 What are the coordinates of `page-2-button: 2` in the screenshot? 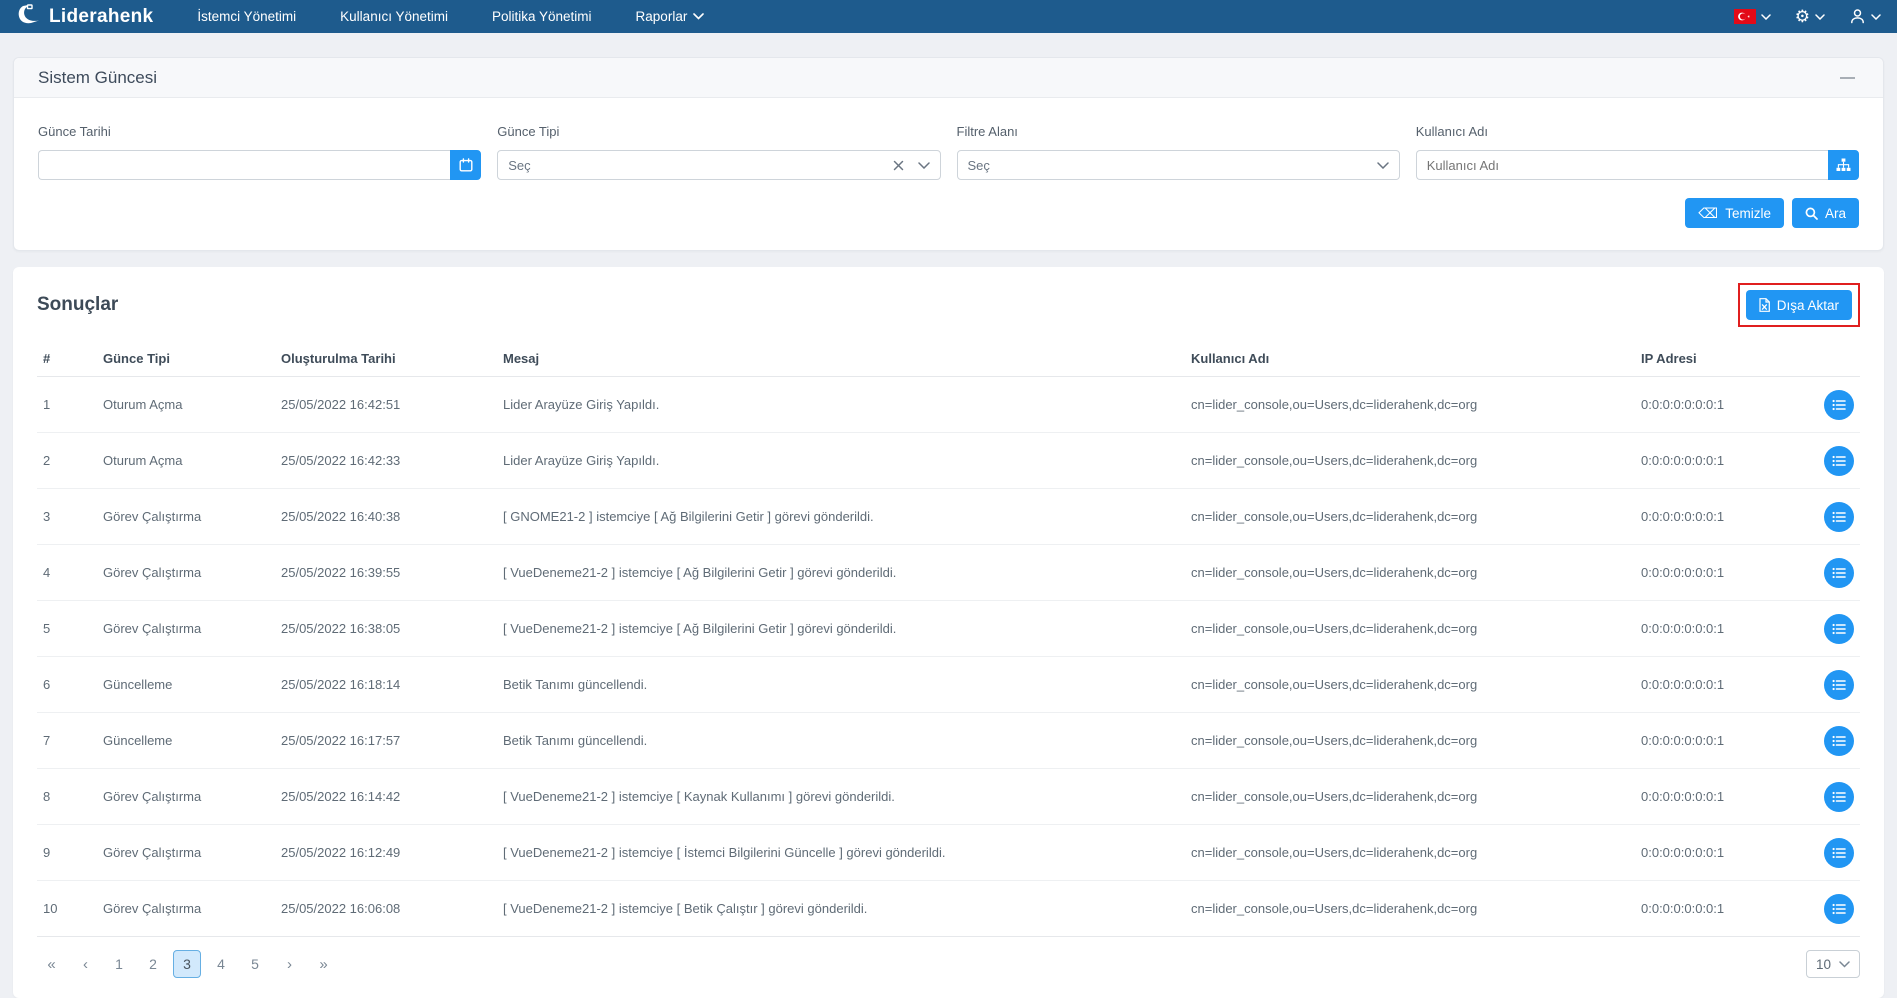 It's located at (153, 964).